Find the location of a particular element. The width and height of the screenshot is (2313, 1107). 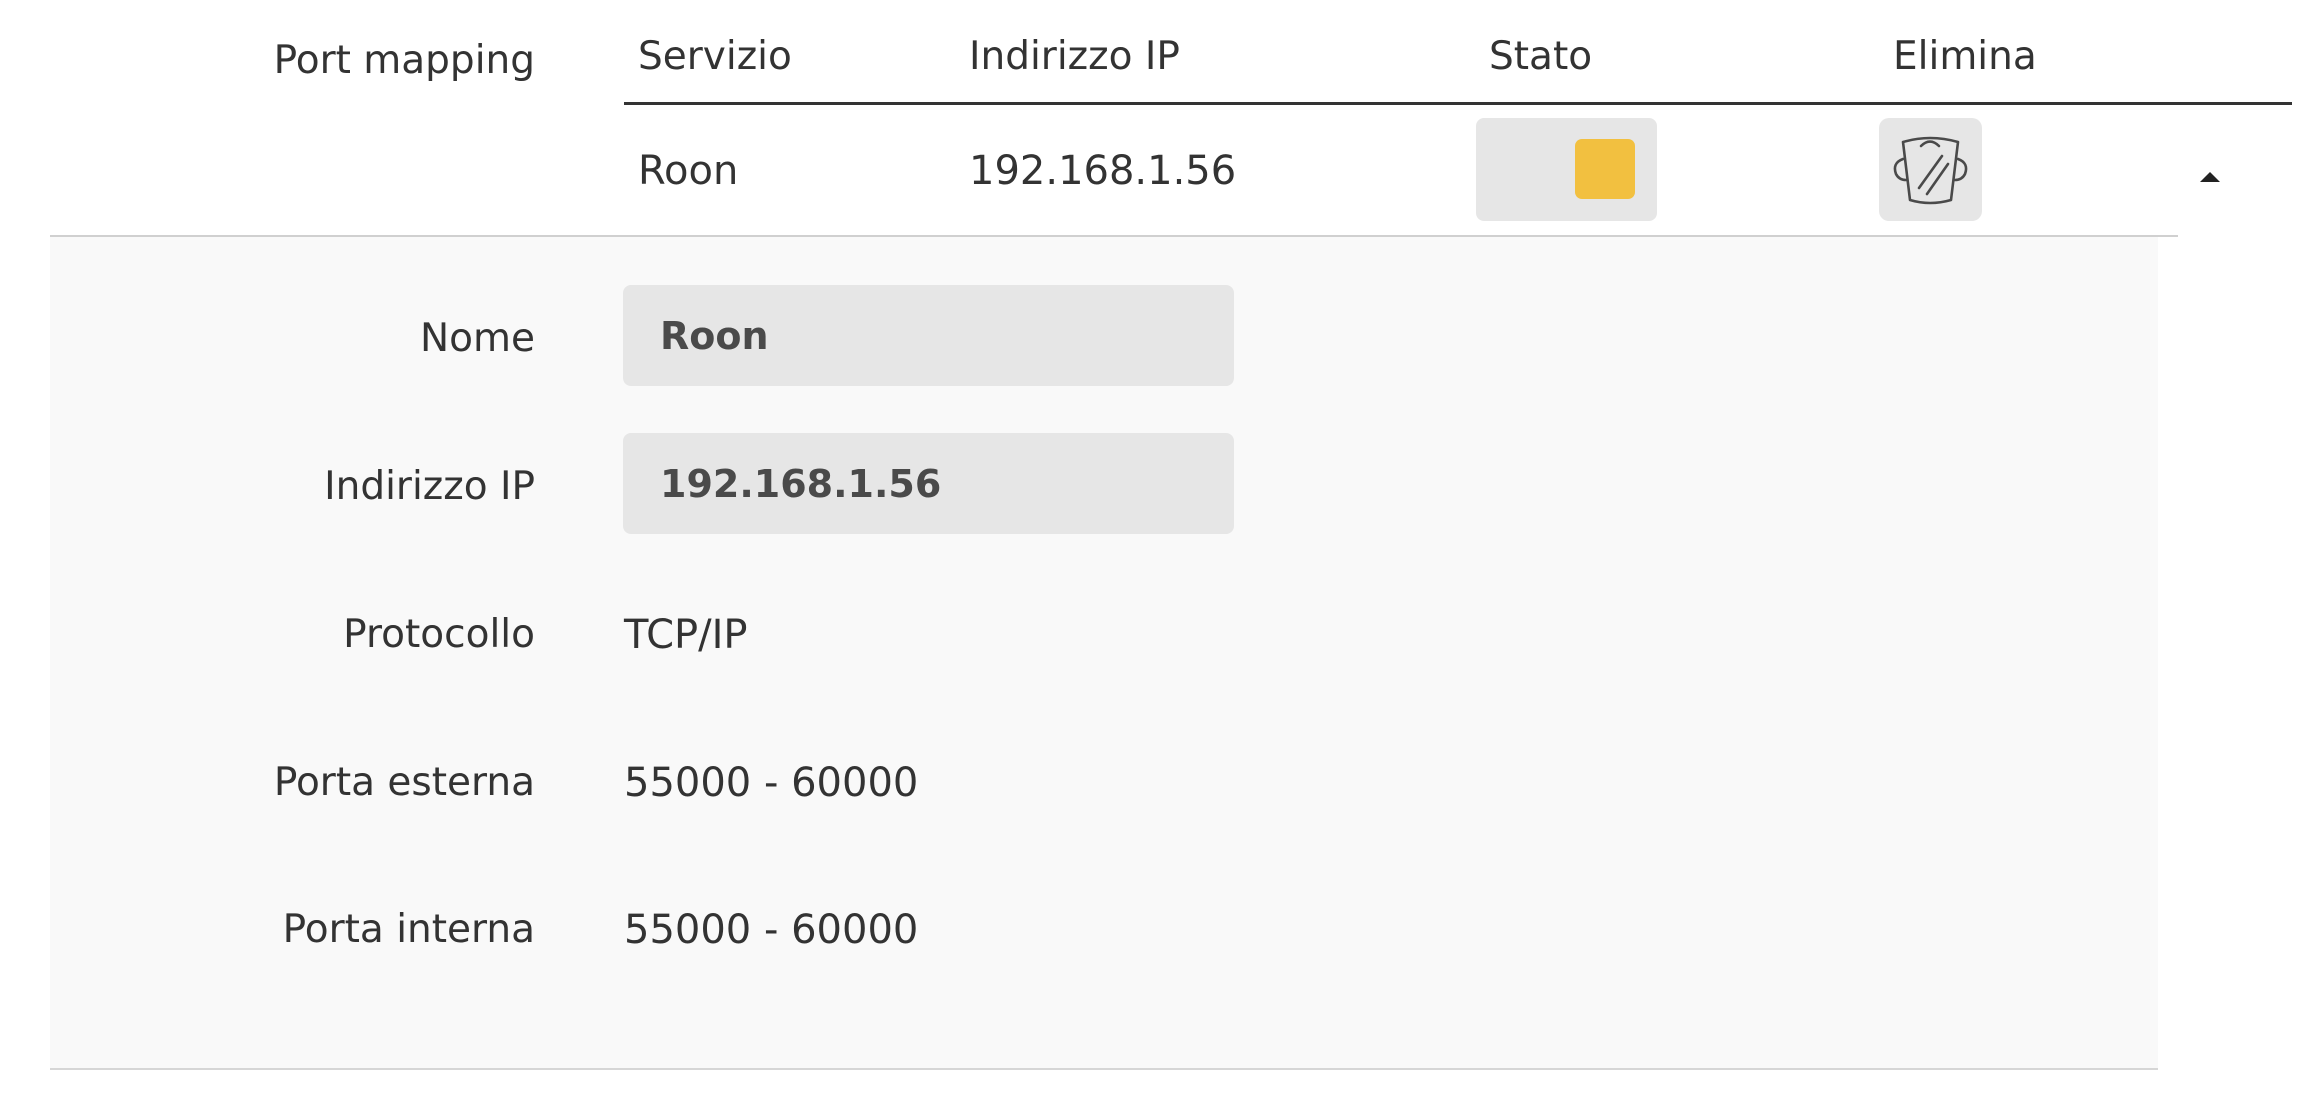

row-ip-value: 192.168.1.56 is located at coordinates (1103, 171).